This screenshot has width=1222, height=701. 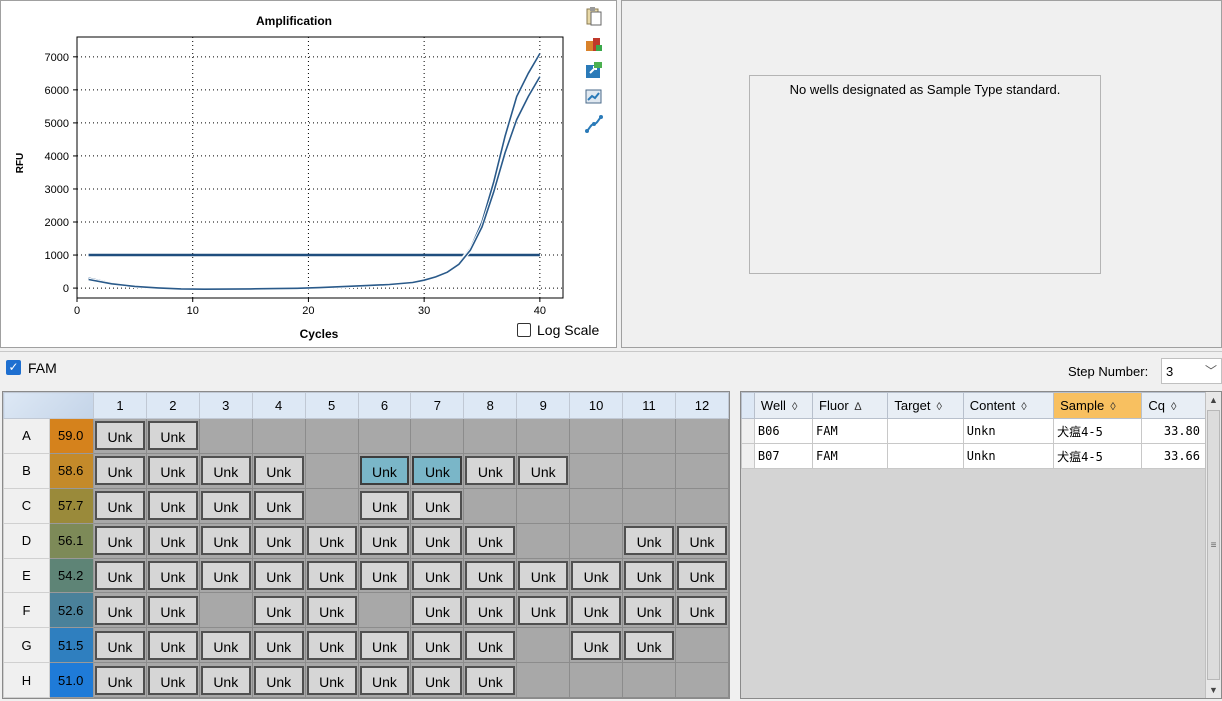 What do you see at coordinates (225, 575) in the screenshot?
I see `well-e3: Unk` at bounding box center [225, 575].